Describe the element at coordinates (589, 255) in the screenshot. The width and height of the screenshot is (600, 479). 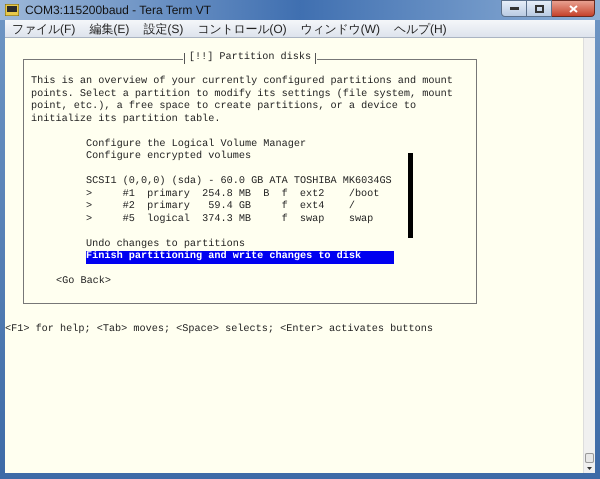
I see `scrollbar` at that location.